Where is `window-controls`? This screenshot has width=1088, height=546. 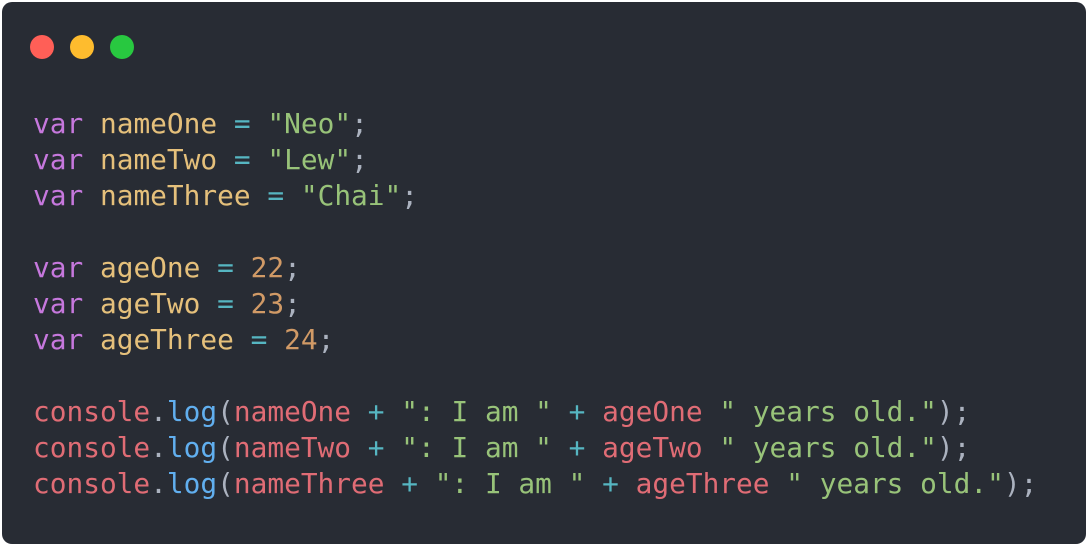
window-controls is located at coordinates (82, 47).